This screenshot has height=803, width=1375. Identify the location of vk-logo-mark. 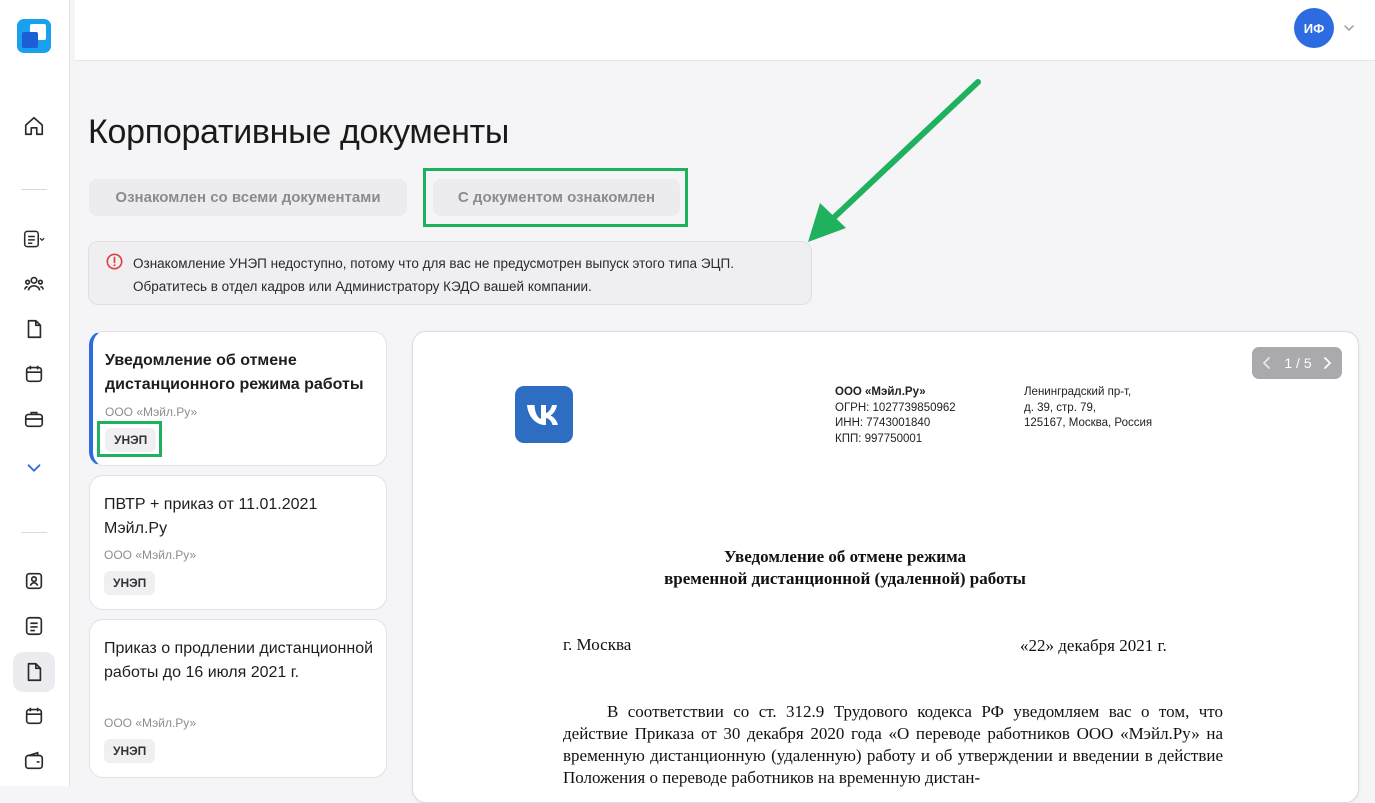
(542, 414).